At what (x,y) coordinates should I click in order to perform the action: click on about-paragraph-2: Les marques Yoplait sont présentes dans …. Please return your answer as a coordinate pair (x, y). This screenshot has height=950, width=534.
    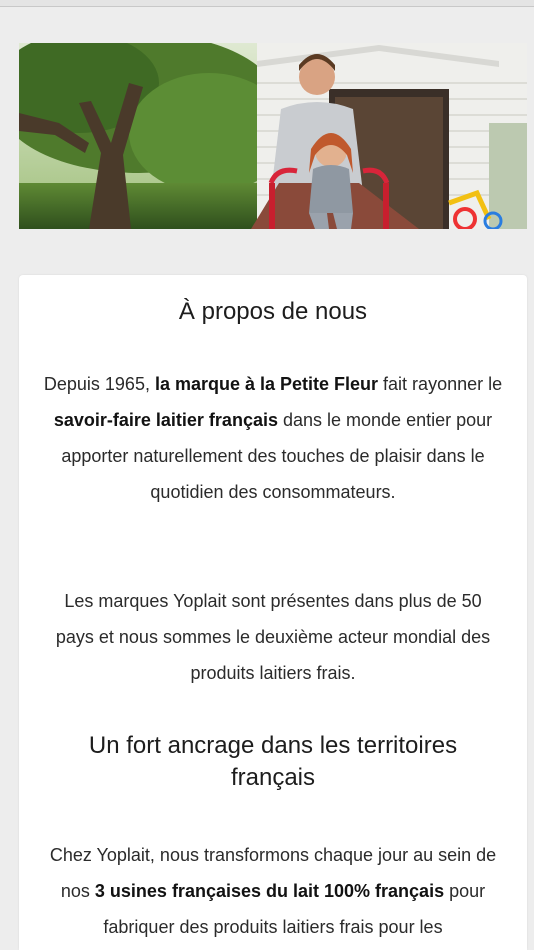
    Looking at the image, I should click on (273, 637).